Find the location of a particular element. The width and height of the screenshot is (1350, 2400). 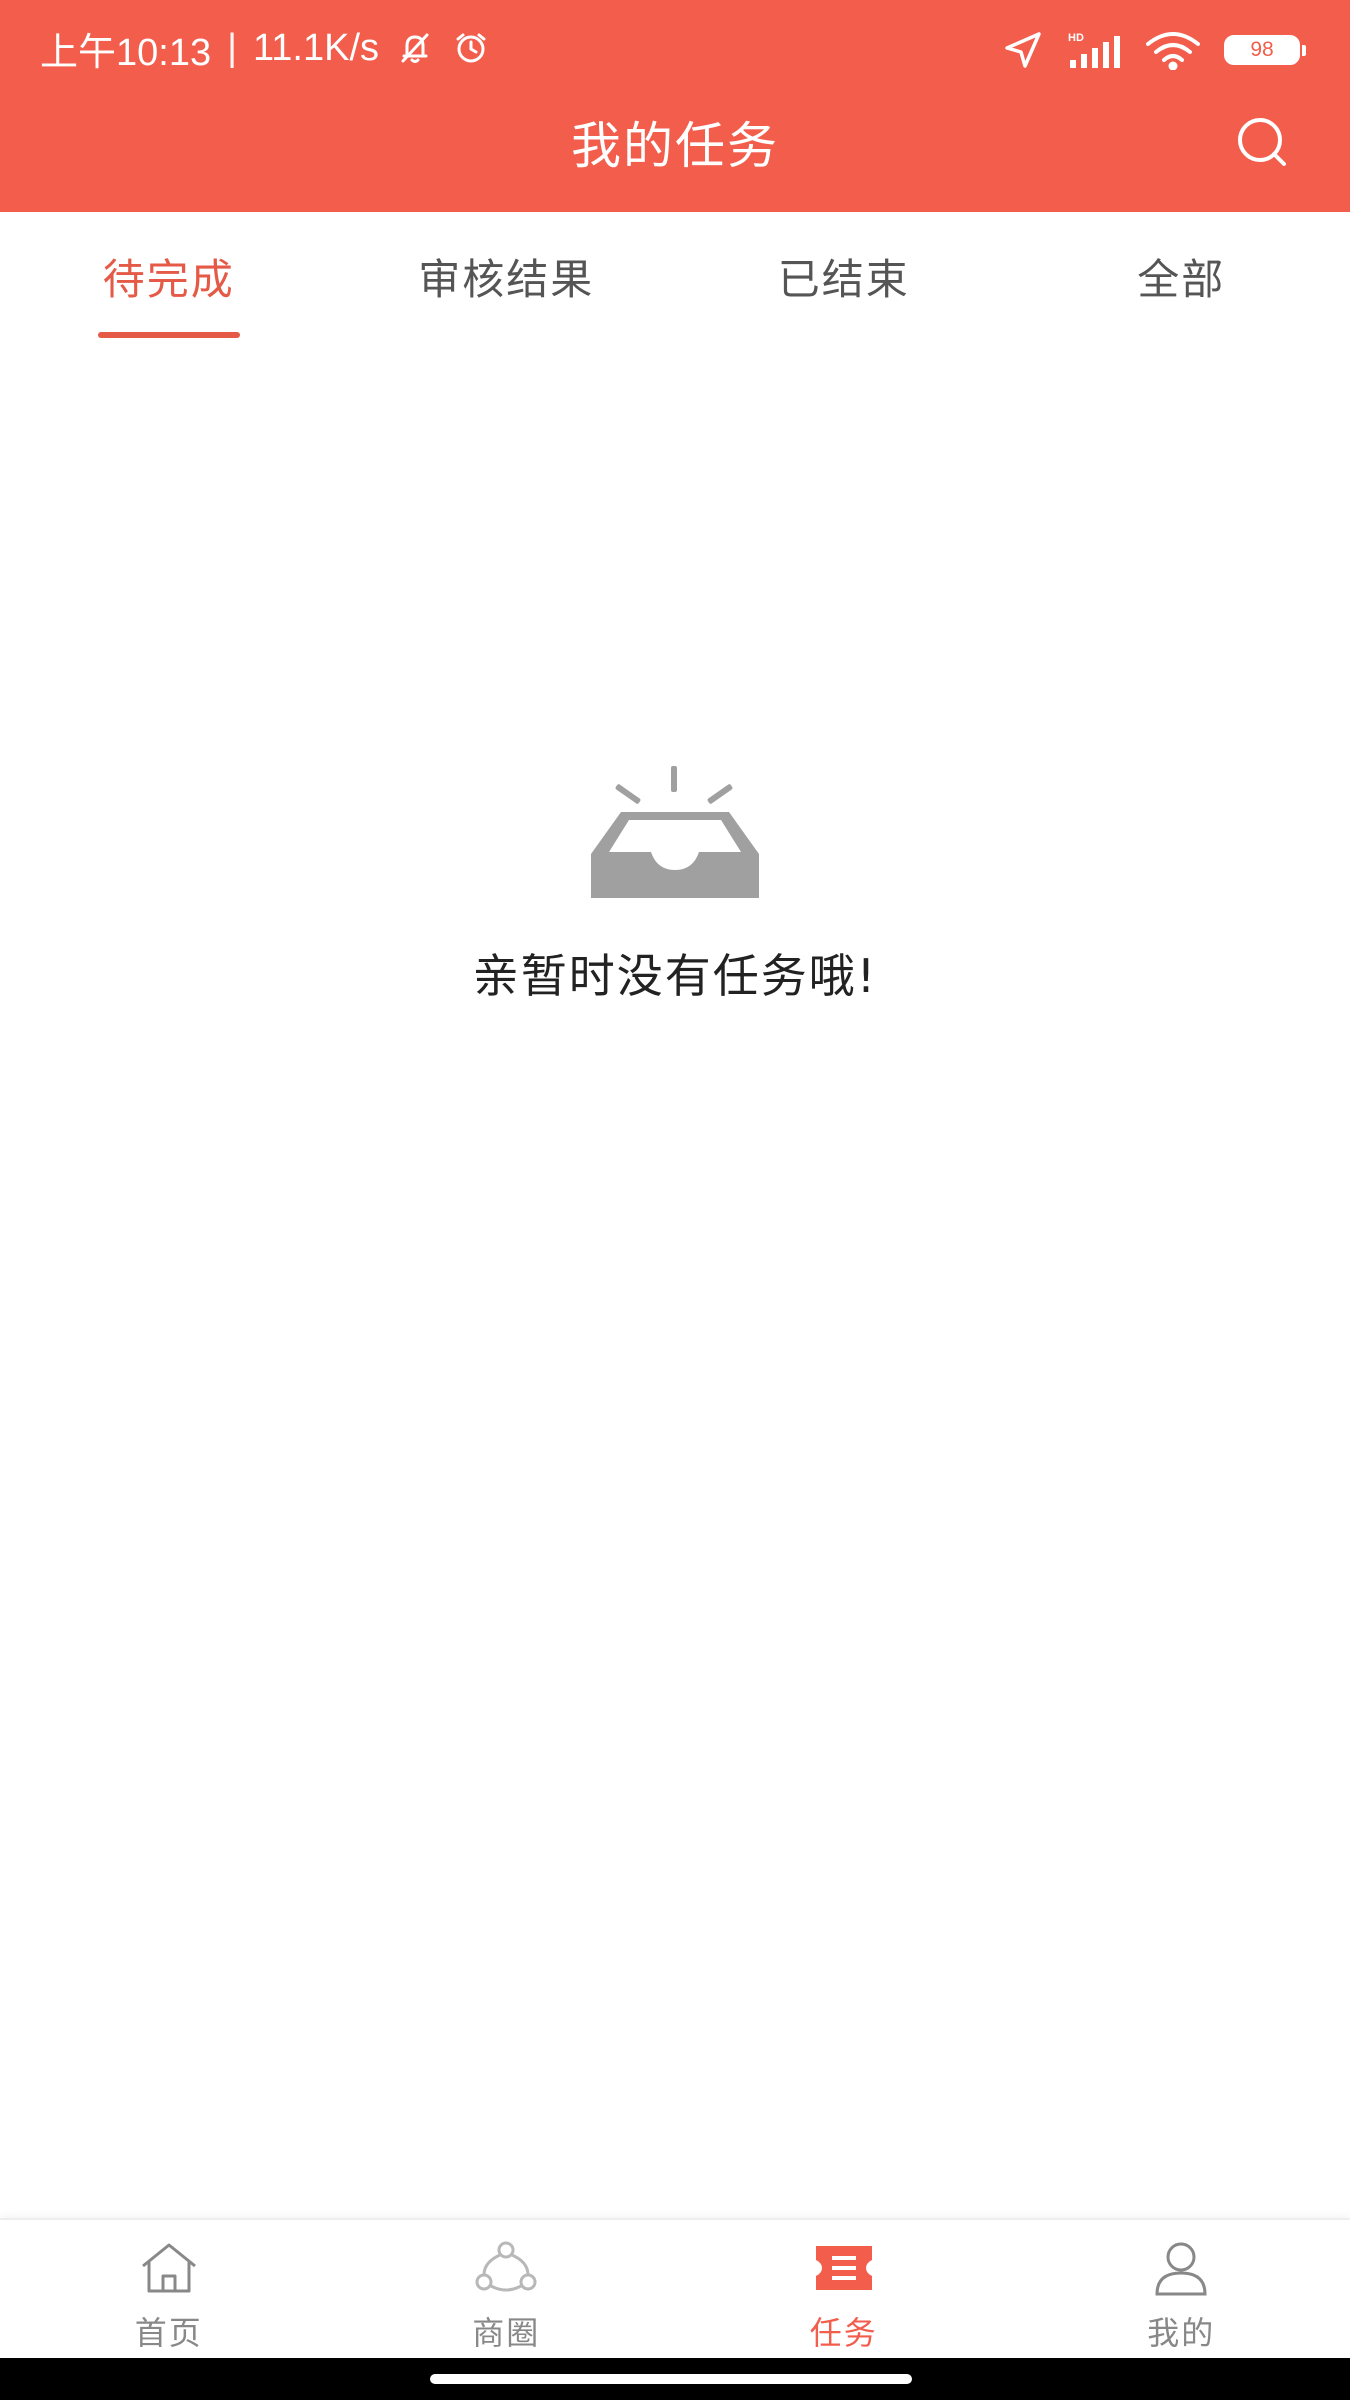

tab-label: 全部 is located at coordinates (1181, 279).